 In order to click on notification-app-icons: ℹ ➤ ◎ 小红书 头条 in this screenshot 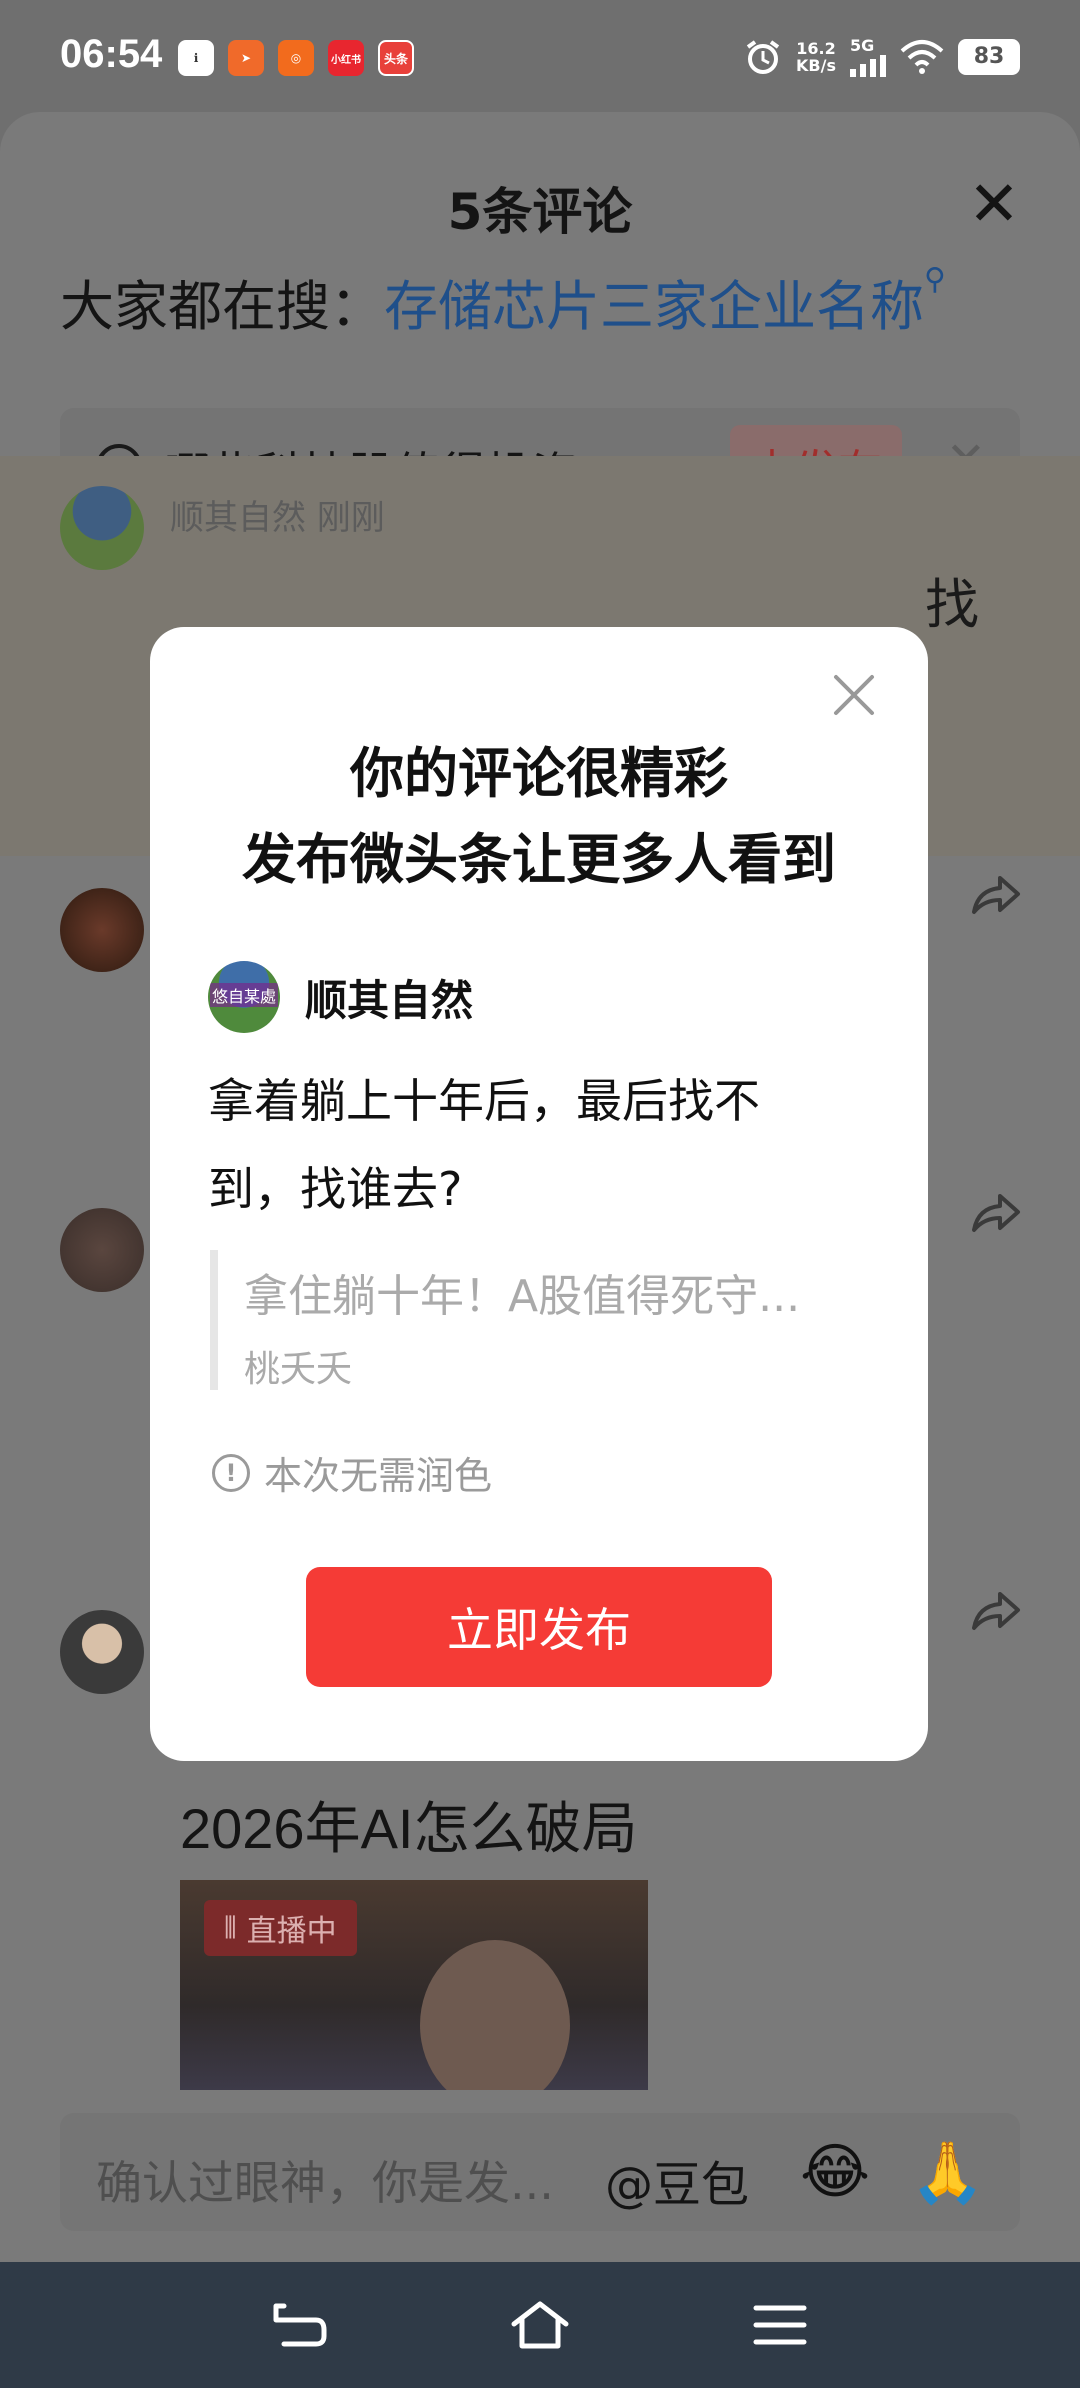, I will do `click(296, 58)`.